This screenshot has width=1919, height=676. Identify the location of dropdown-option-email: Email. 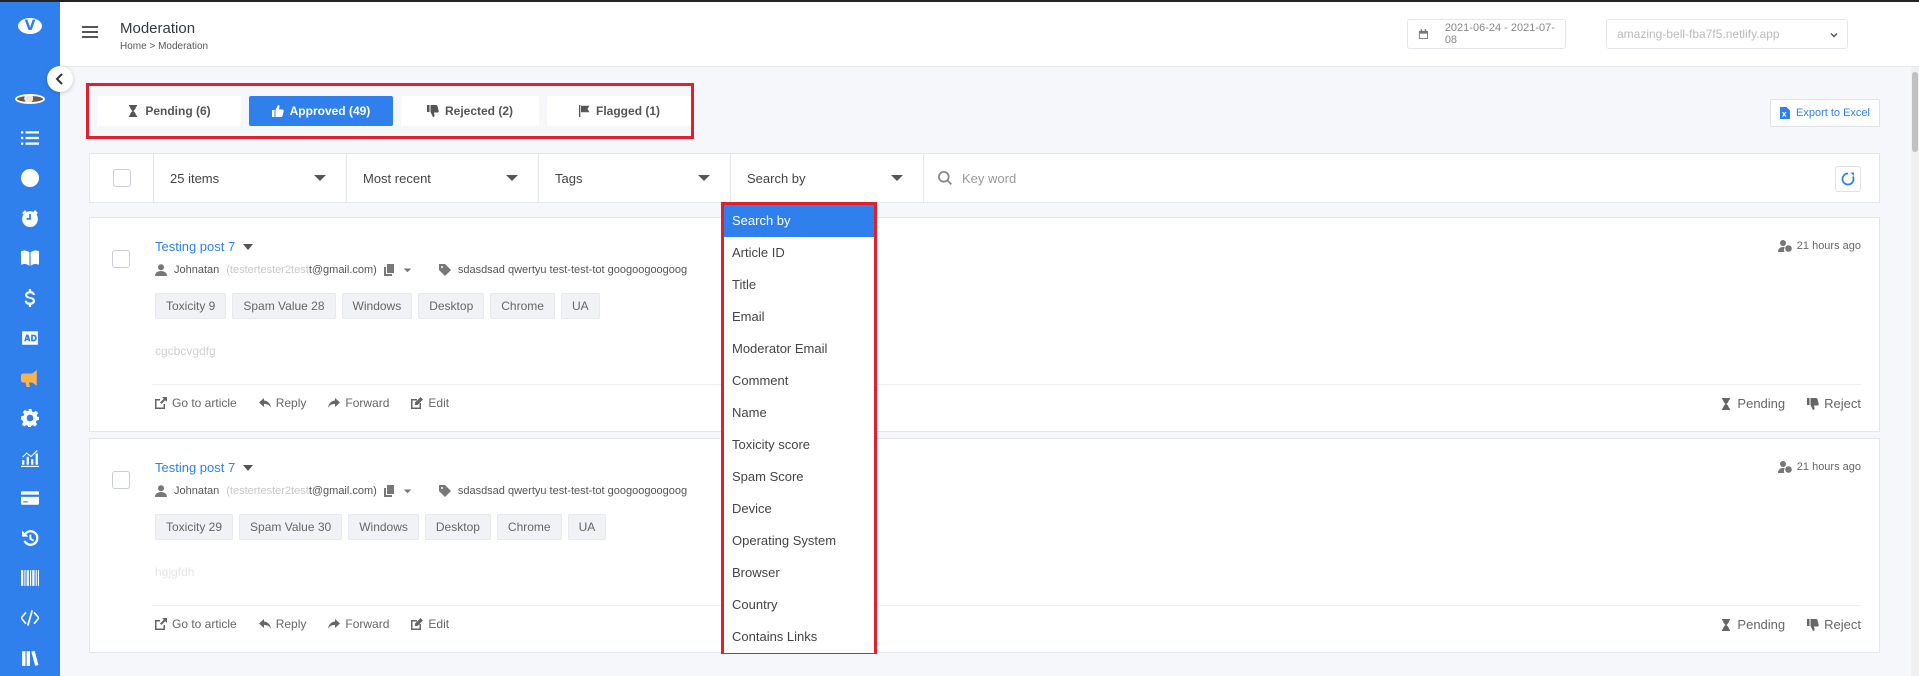
(799, 317).